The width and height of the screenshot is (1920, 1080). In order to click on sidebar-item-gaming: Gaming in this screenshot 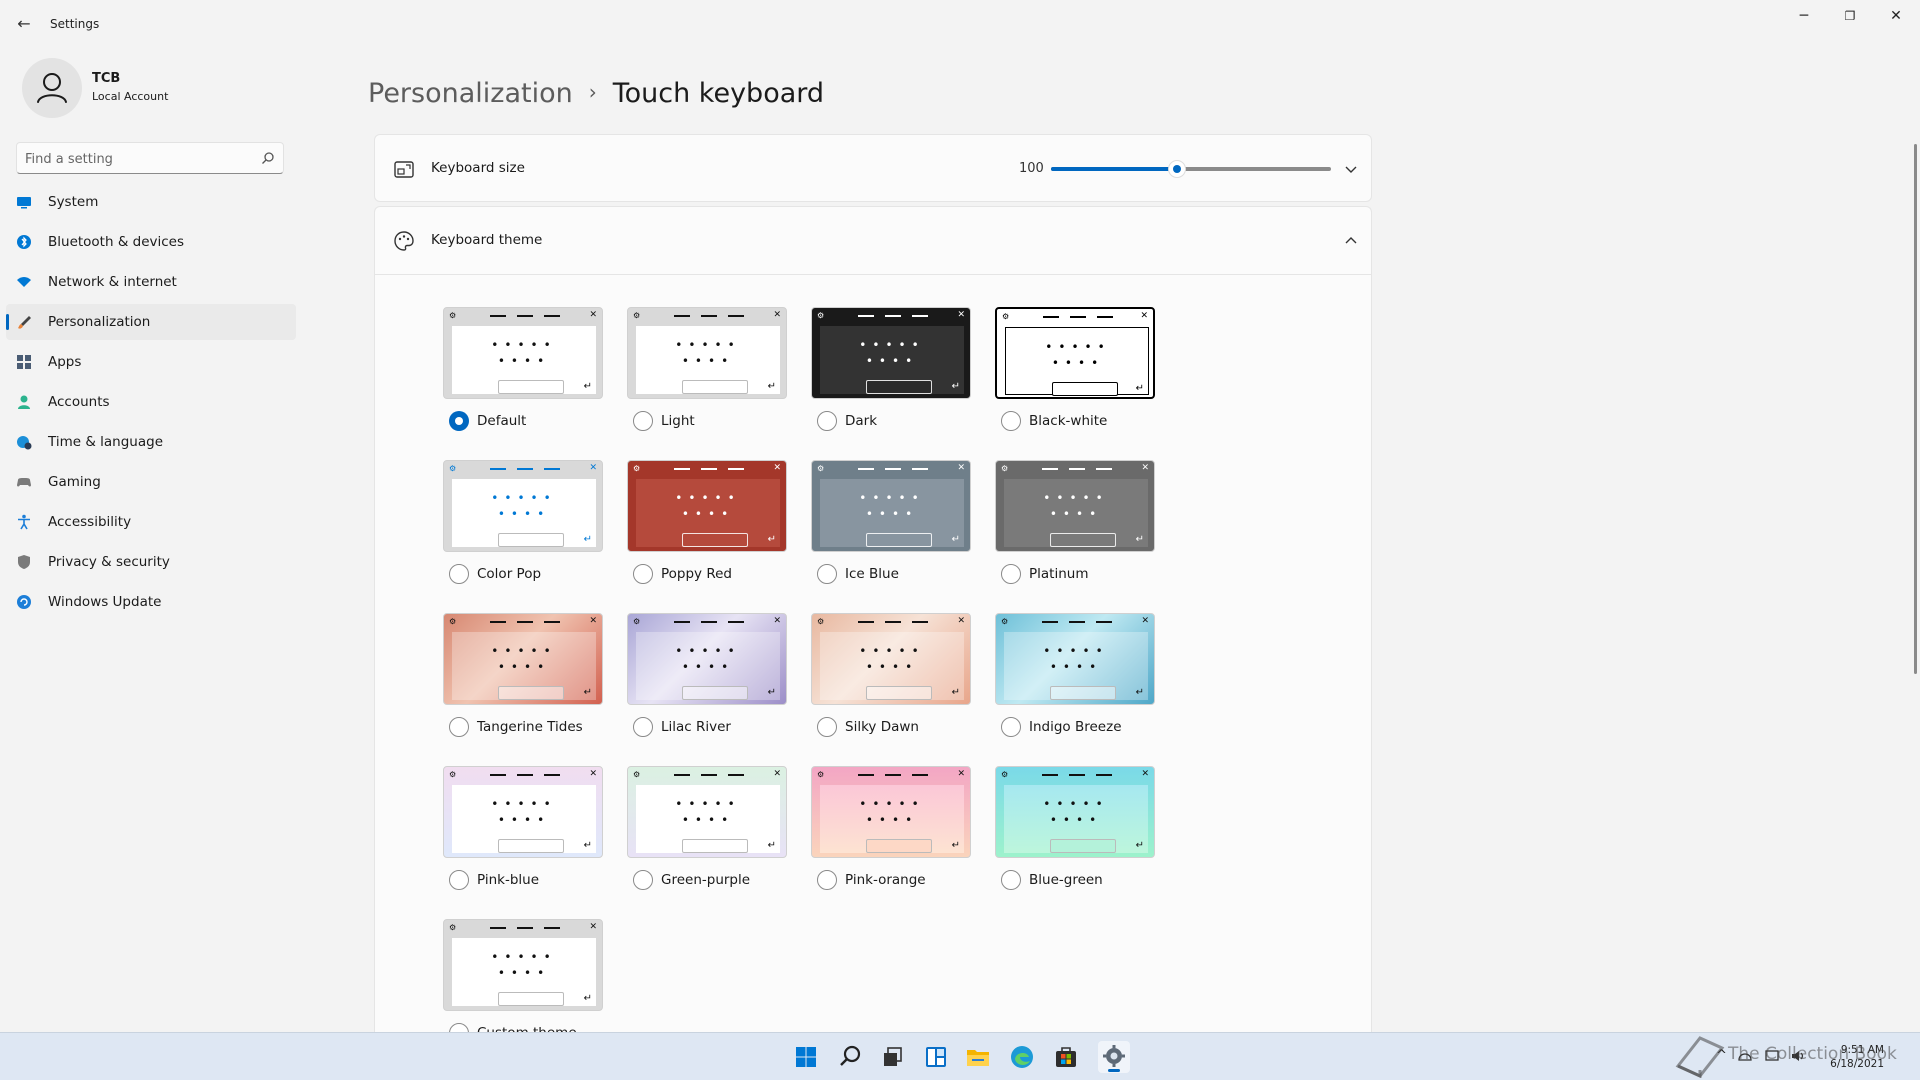, I will do `click(151, 482)`.